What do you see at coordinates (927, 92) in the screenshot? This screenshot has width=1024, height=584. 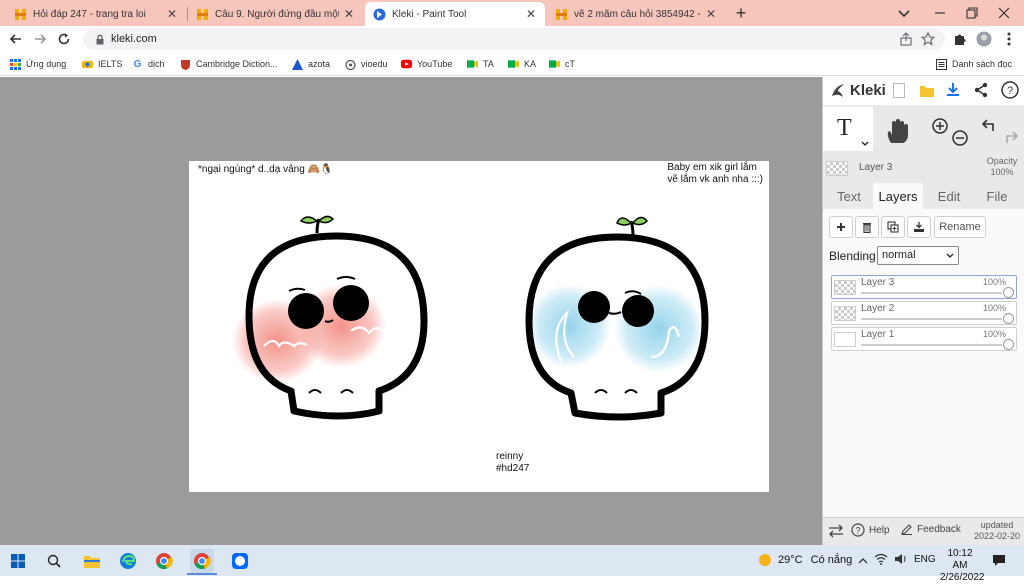 I see `open-folder-icon` at bounding box center [927, 92].